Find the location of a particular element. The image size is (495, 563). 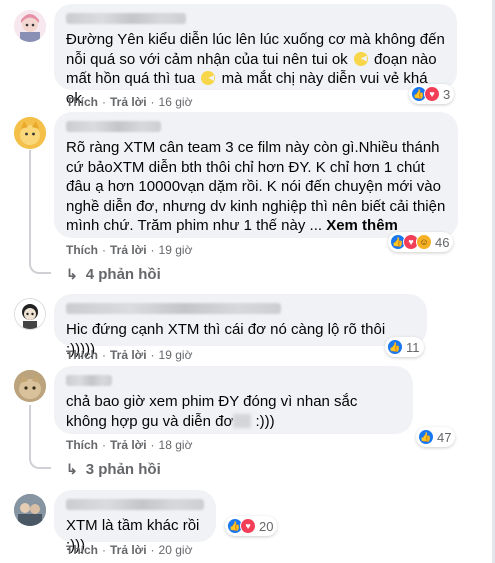

comment-actions: Thích · Trả lời · 16 giờ is located at coordinates (129, 102).